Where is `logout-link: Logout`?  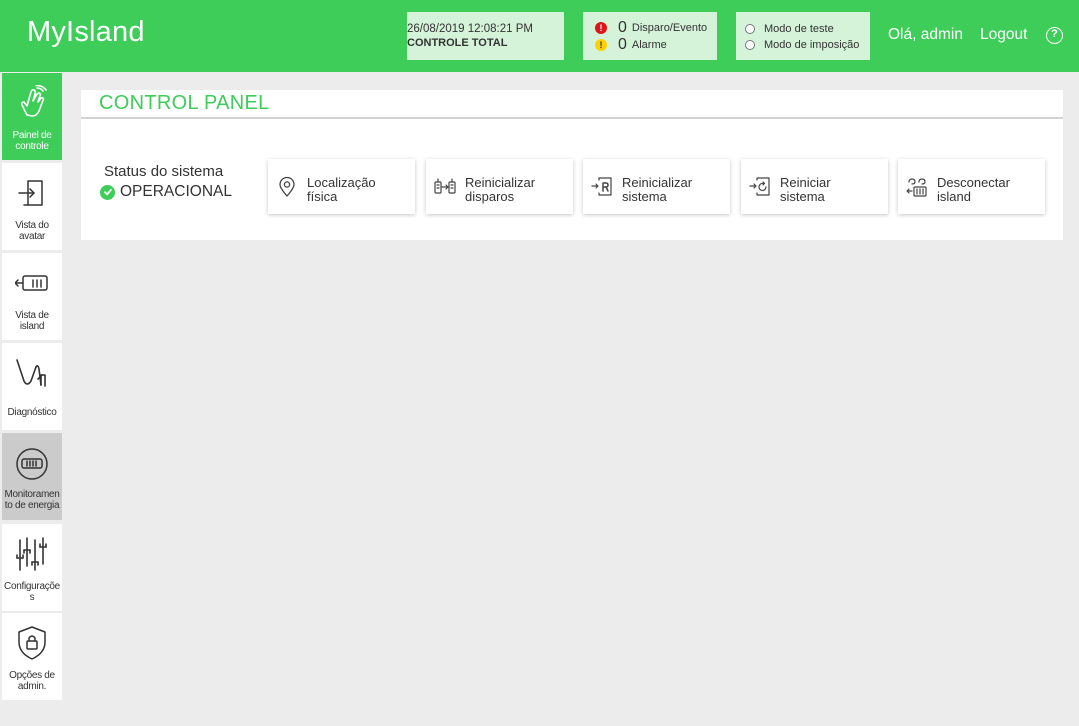
logout-link: Logout is located at coordinates (1003, 35).